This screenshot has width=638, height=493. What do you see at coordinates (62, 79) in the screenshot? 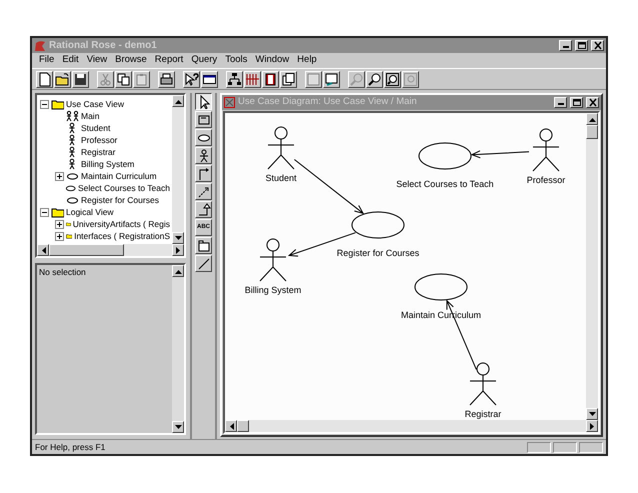
I see `open-folder-button` at bounding box center [62, 79].